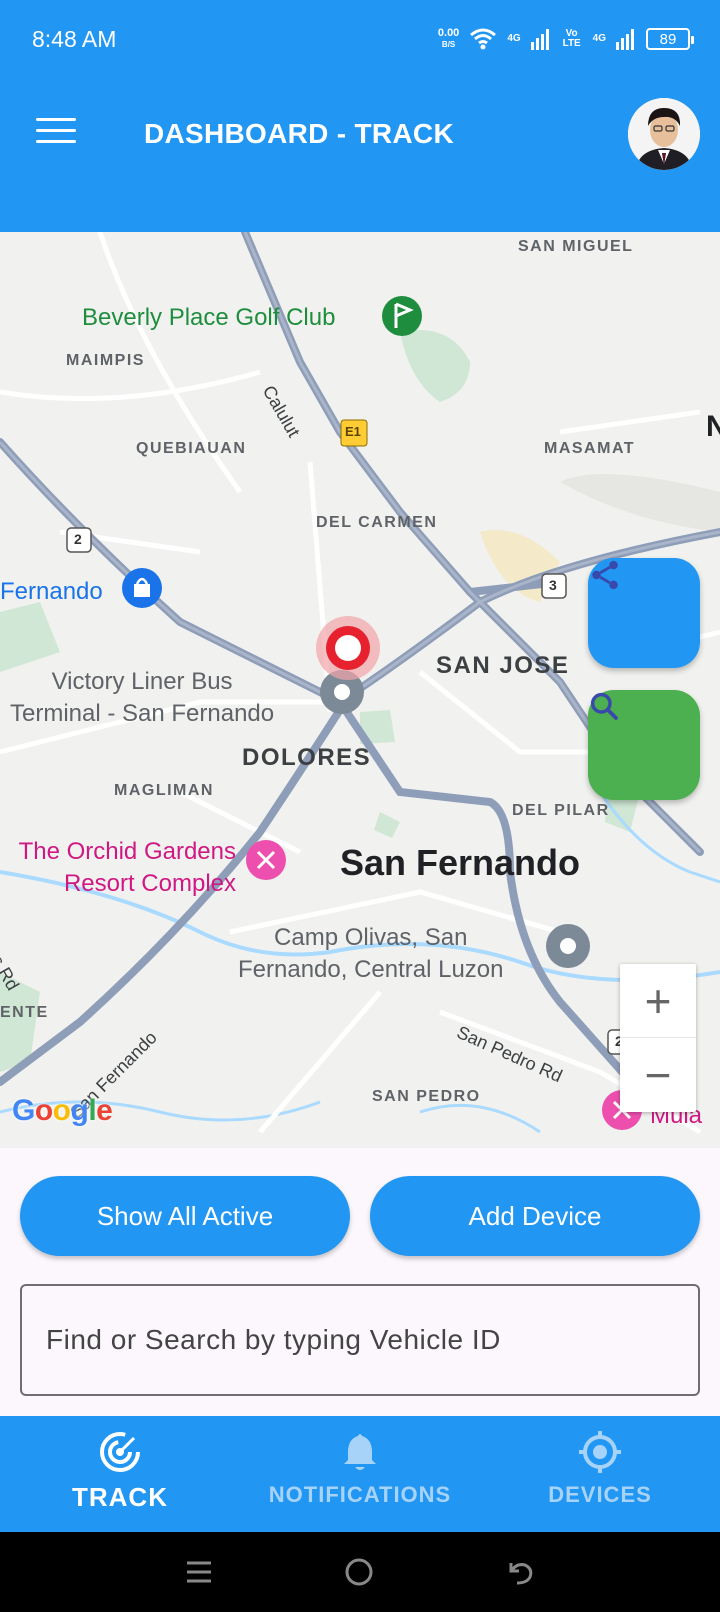  What do you see at coordinates (483, 39) in the screenshot?
I see `wifi-icon` at bounding box center [483, 39].